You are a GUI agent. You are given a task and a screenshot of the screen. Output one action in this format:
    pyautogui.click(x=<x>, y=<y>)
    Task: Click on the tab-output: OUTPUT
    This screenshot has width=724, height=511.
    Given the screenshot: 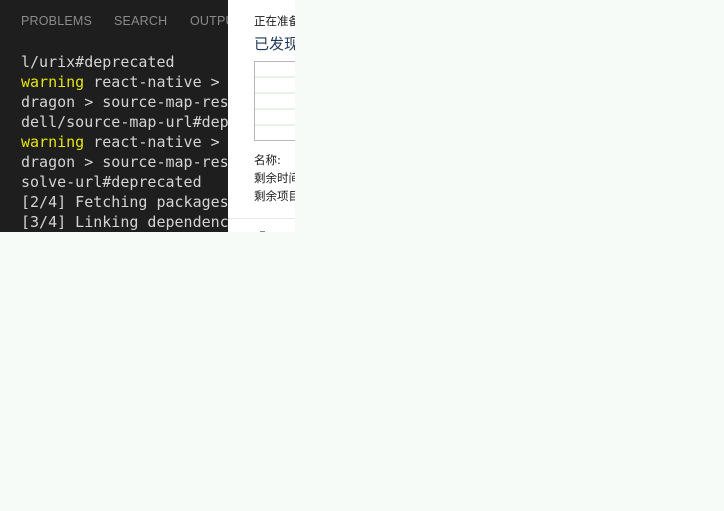 What is the action you would take?
    pyautogui.click(x=209, y=21)
    